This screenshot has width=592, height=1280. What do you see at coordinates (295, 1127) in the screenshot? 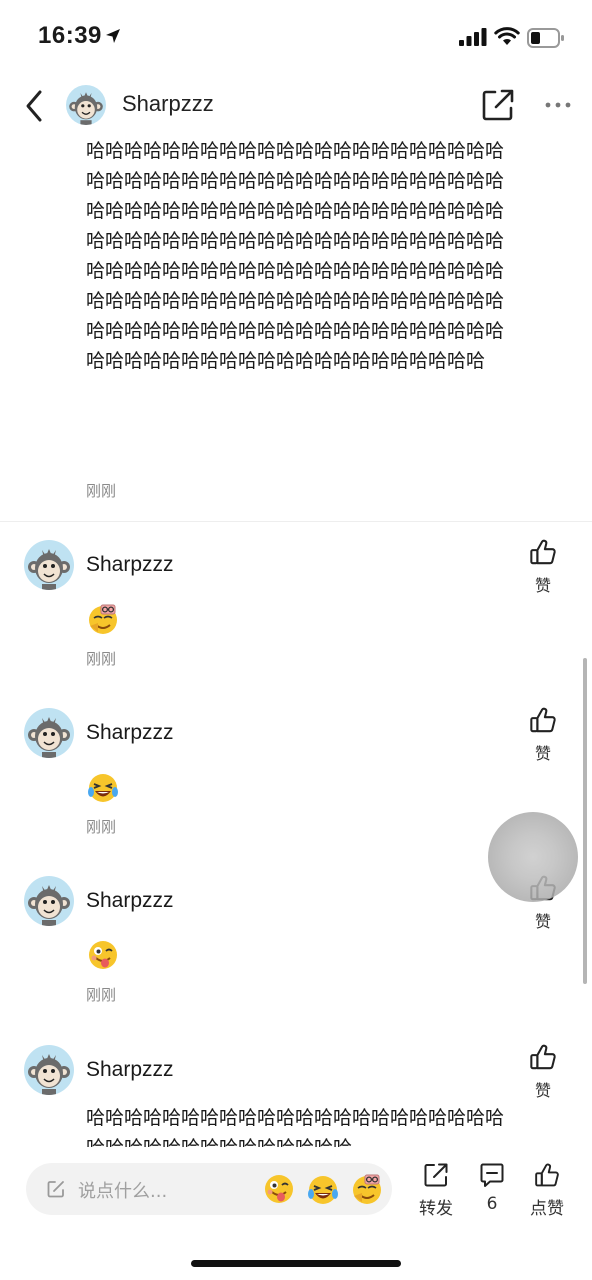
I see `comment-text: 哈哈哈哈哈哈哈哈哈哈哈哈哈哈哈哈哈哈哈哈哈哈哈哈哈哈哈哈哈哈哈哈哈哈哈哈` at bounding box center [295, 1127].